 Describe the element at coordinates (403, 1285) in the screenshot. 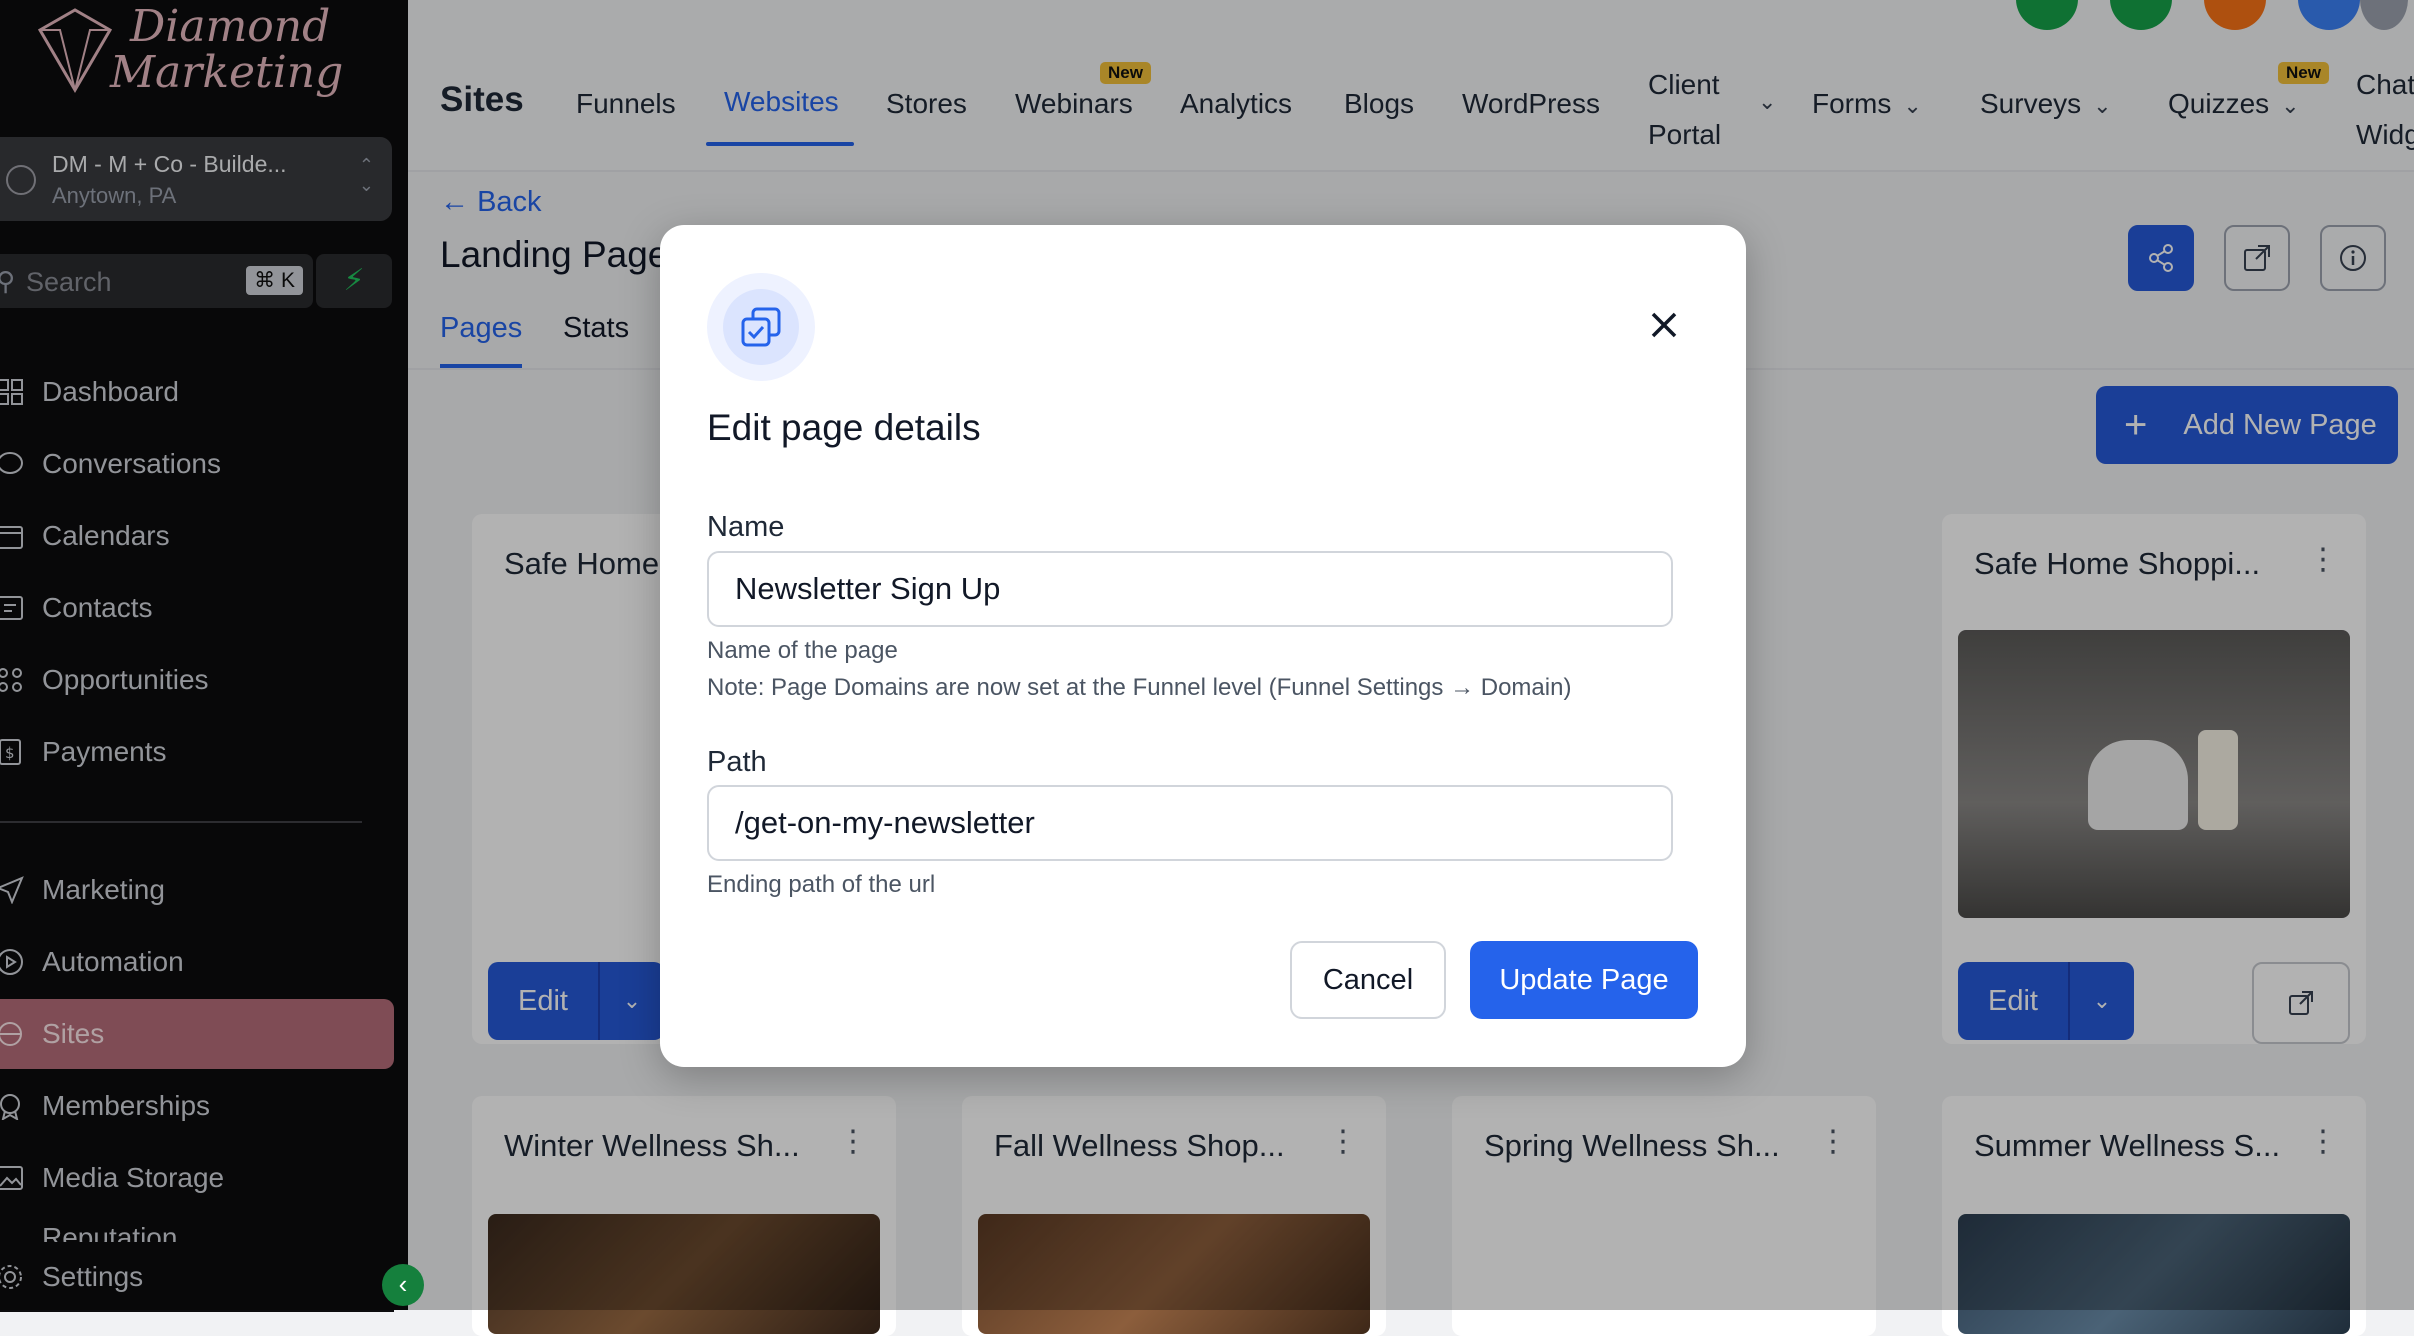

I see `collapse-sidebar-chevron-left-icon: ‹` at that location.